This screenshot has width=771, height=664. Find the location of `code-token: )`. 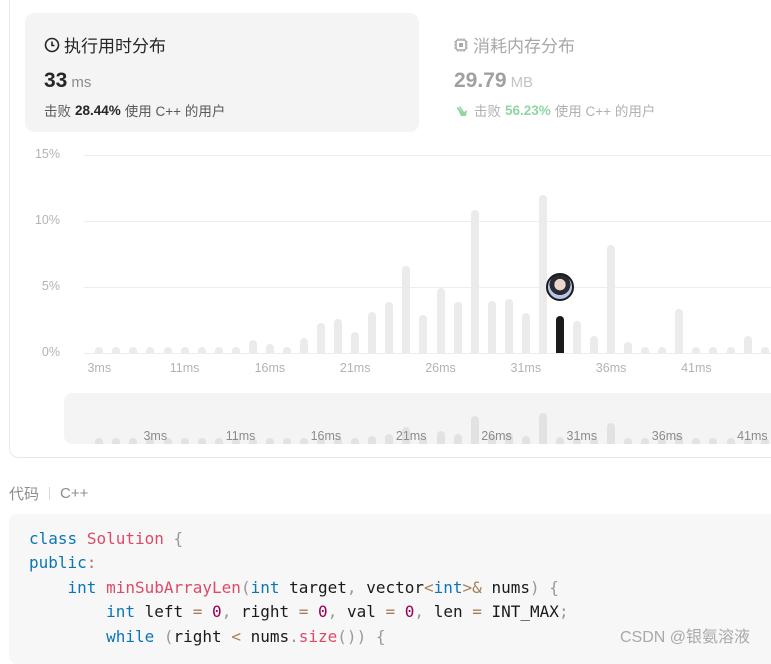

code-token: ) is located at coordinates (534, 587).